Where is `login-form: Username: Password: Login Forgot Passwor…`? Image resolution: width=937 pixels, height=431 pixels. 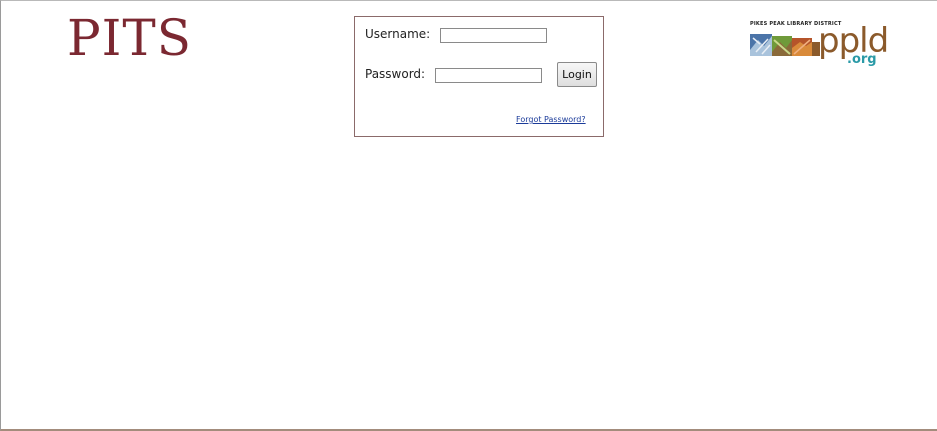 login-form: Username: Password: Login Forgot Passwor… is located at coordinates (479, 76).